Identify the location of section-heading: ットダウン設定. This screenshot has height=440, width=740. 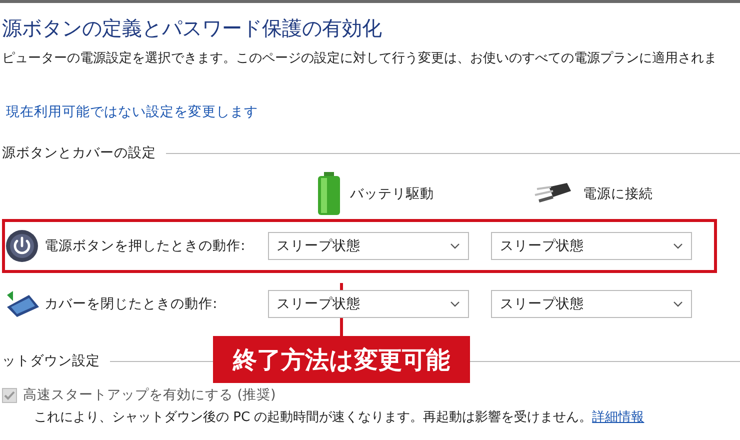
(51, 361).